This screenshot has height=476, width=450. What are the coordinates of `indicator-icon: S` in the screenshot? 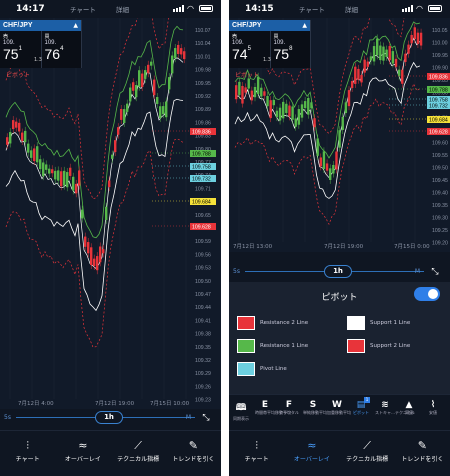 It's located at (313, 405).